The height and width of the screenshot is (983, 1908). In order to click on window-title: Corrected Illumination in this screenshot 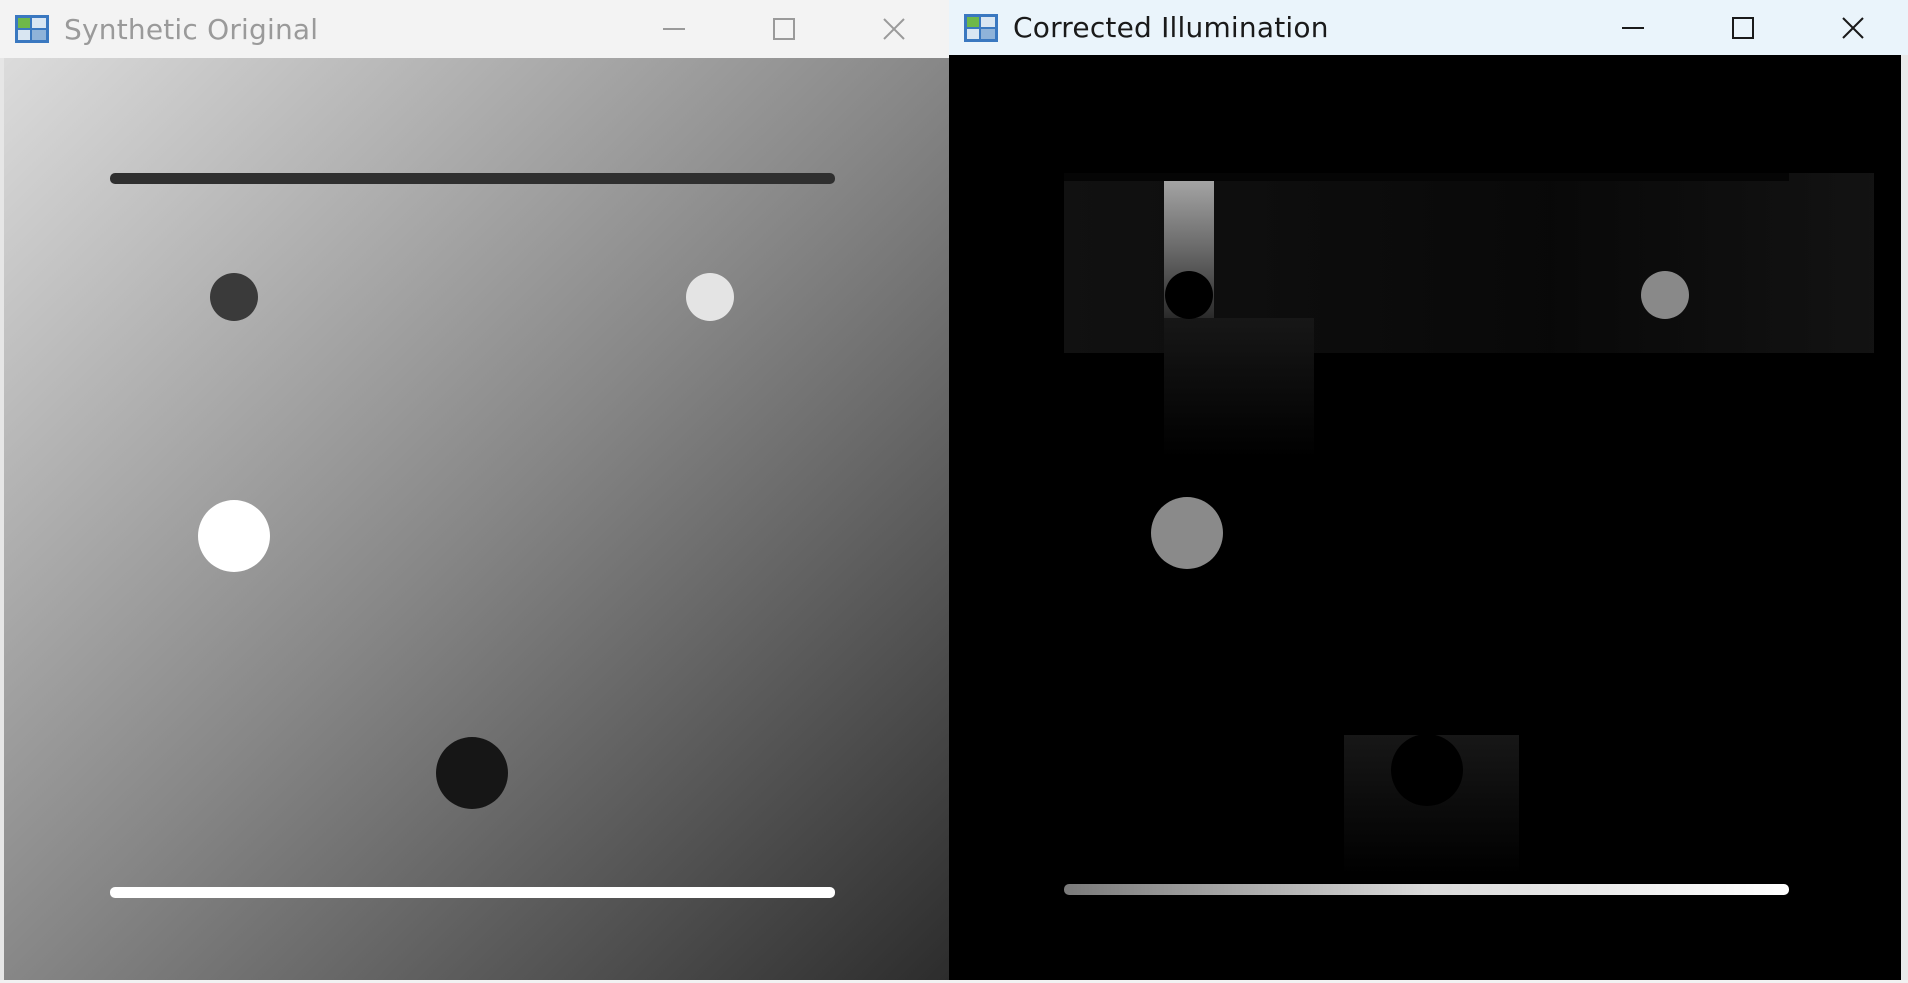, I will do `click(1171, 27)`.